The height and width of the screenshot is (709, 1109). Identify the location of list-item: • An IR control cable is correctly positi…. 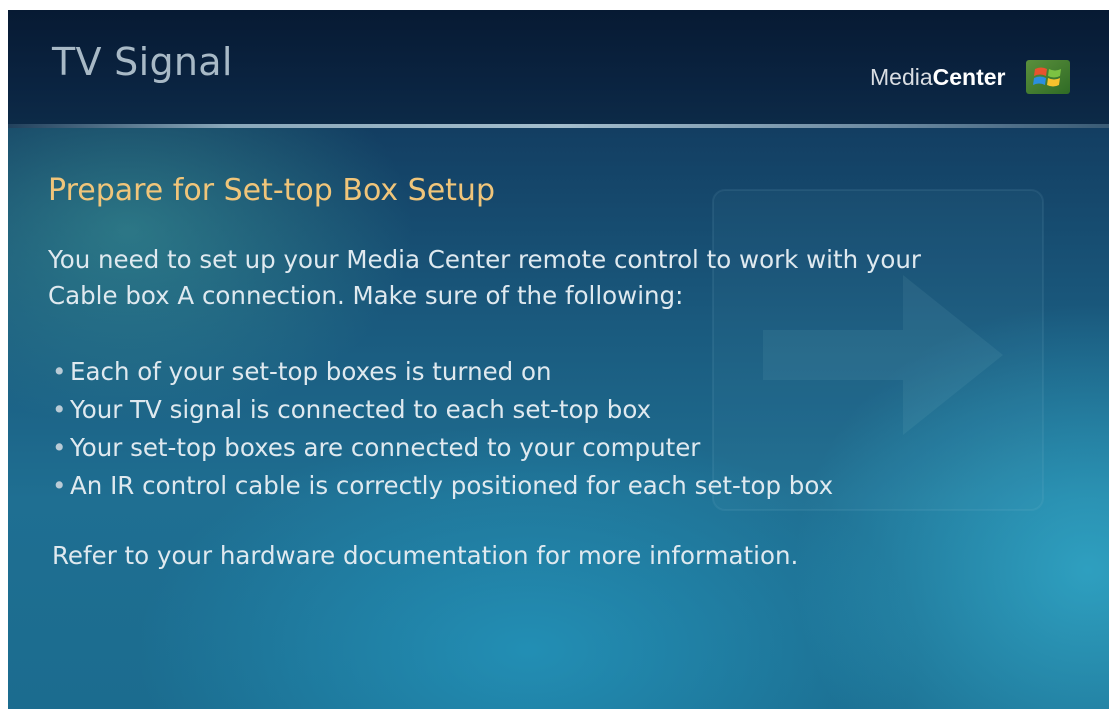
(442, 486).